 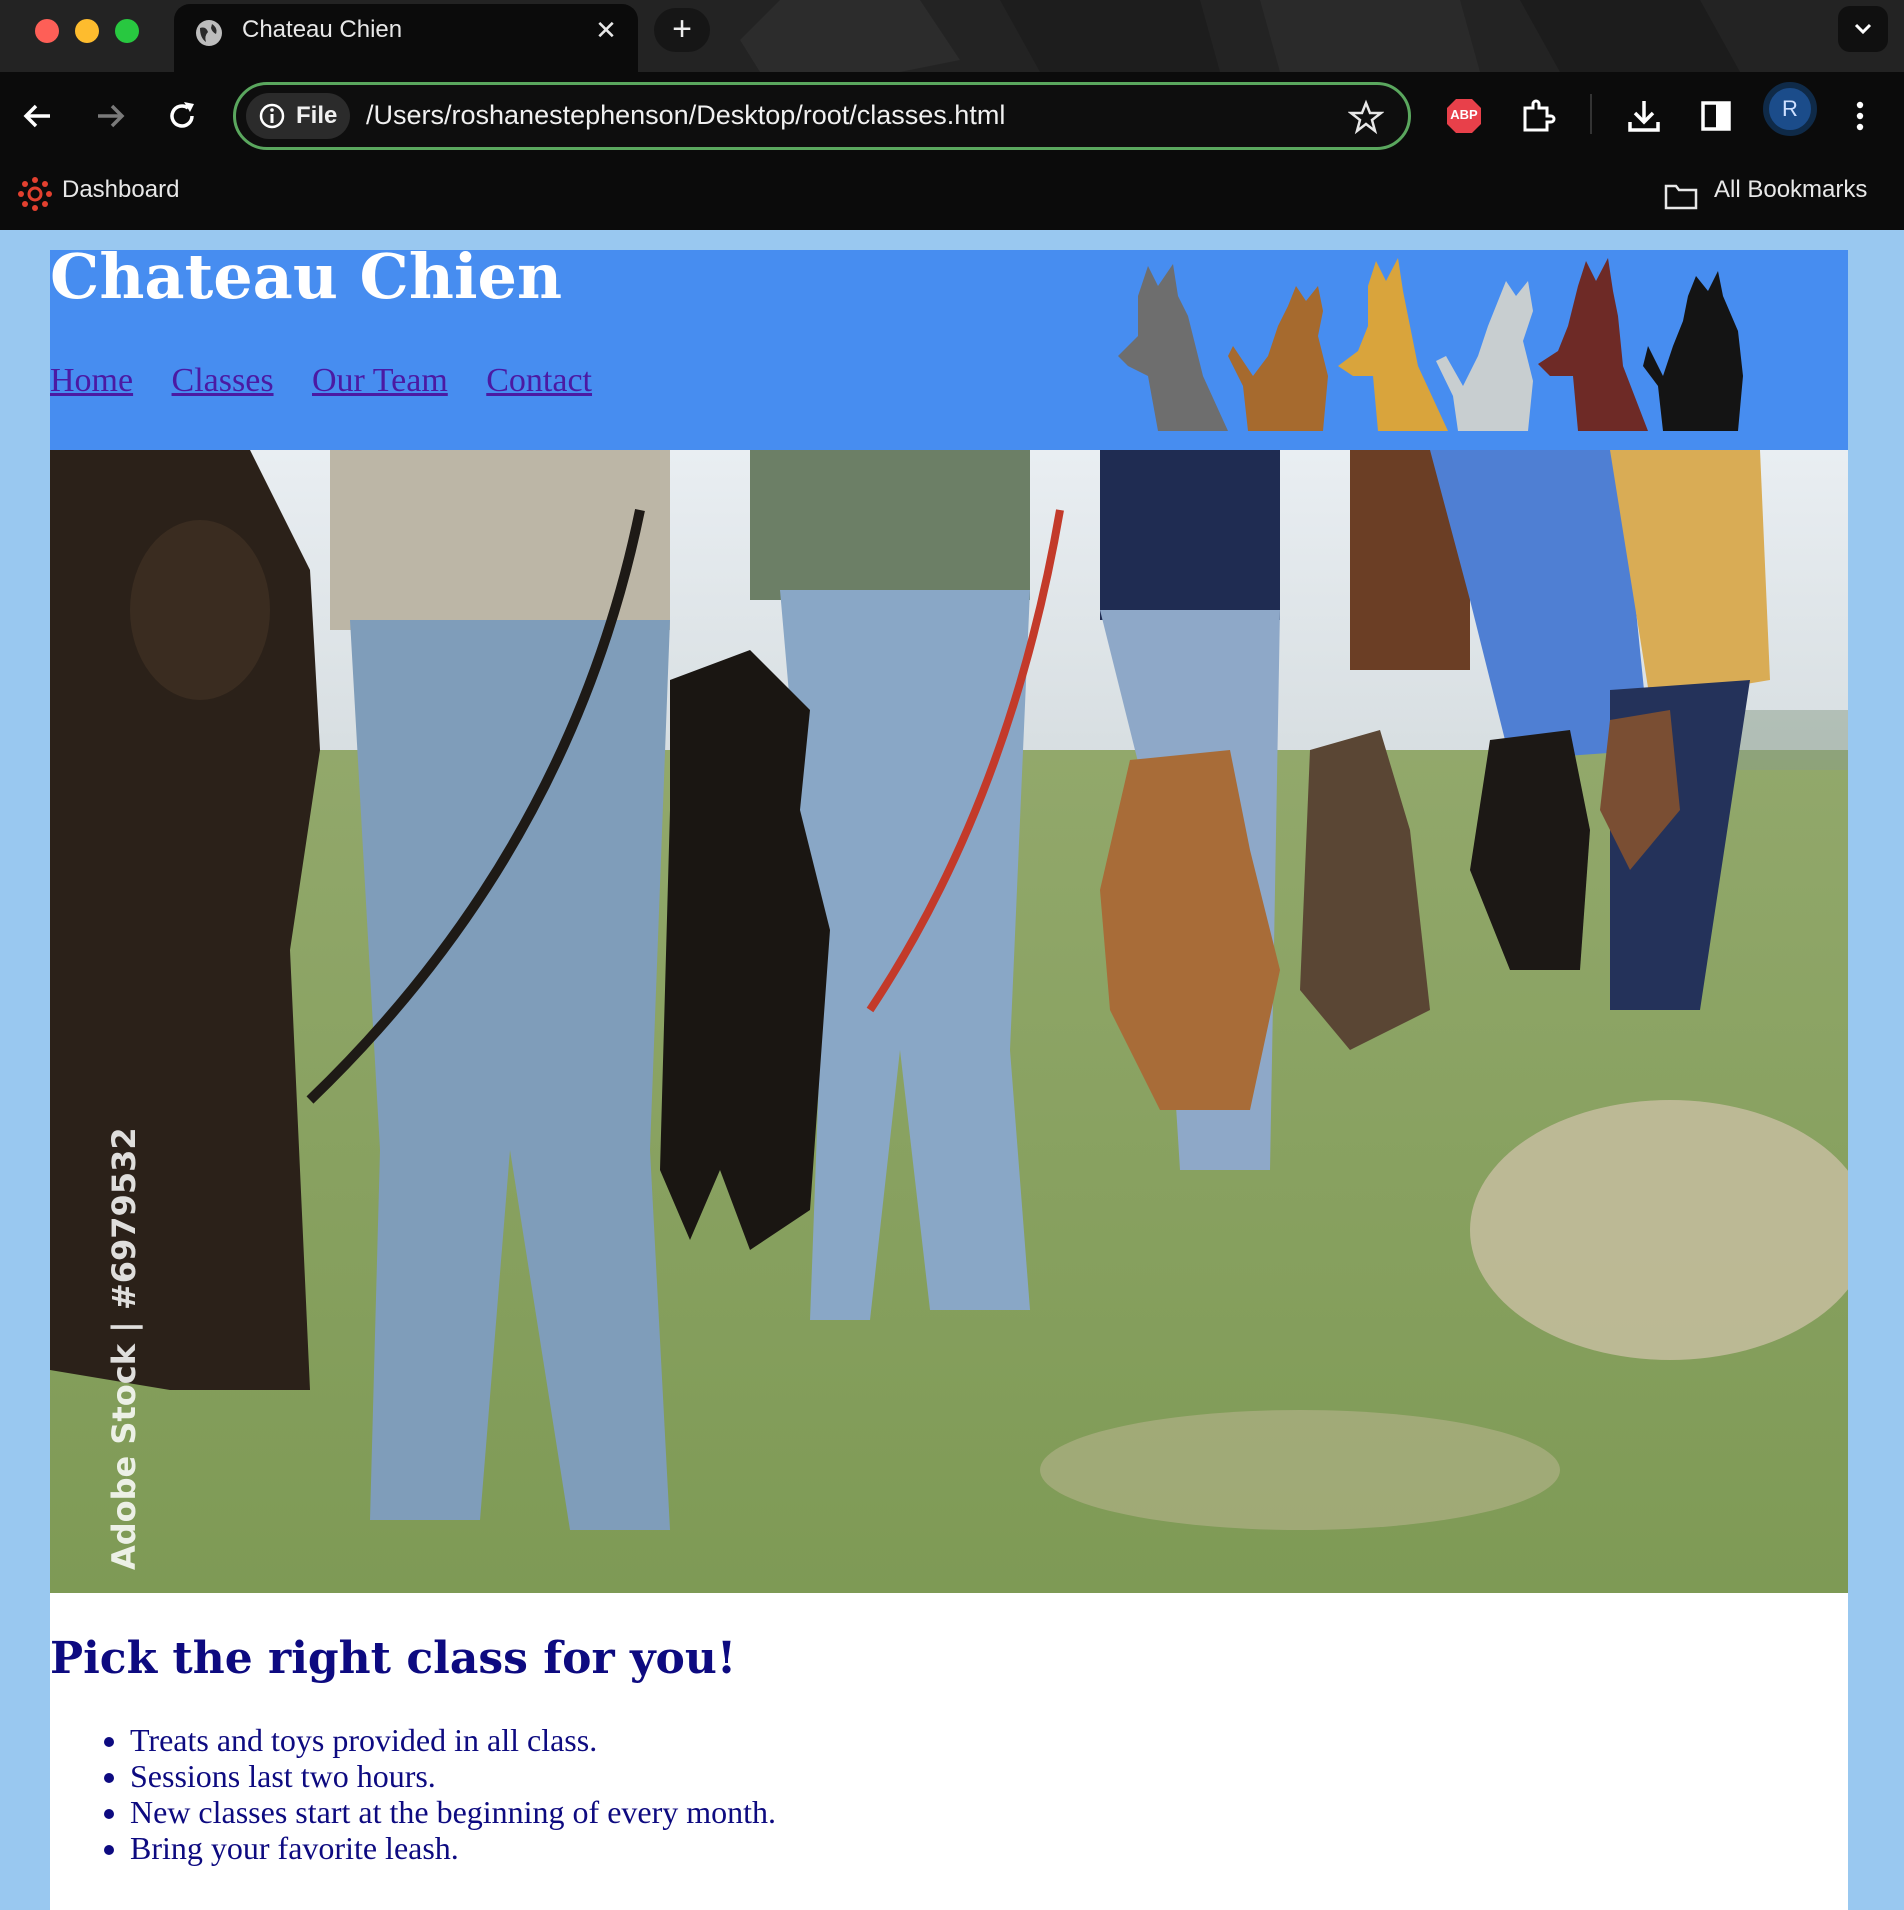 What do you see at coordinates (1790, 109) in the screenshot?
I see `profile-avatar: R` at bounding box center [1790, 109].